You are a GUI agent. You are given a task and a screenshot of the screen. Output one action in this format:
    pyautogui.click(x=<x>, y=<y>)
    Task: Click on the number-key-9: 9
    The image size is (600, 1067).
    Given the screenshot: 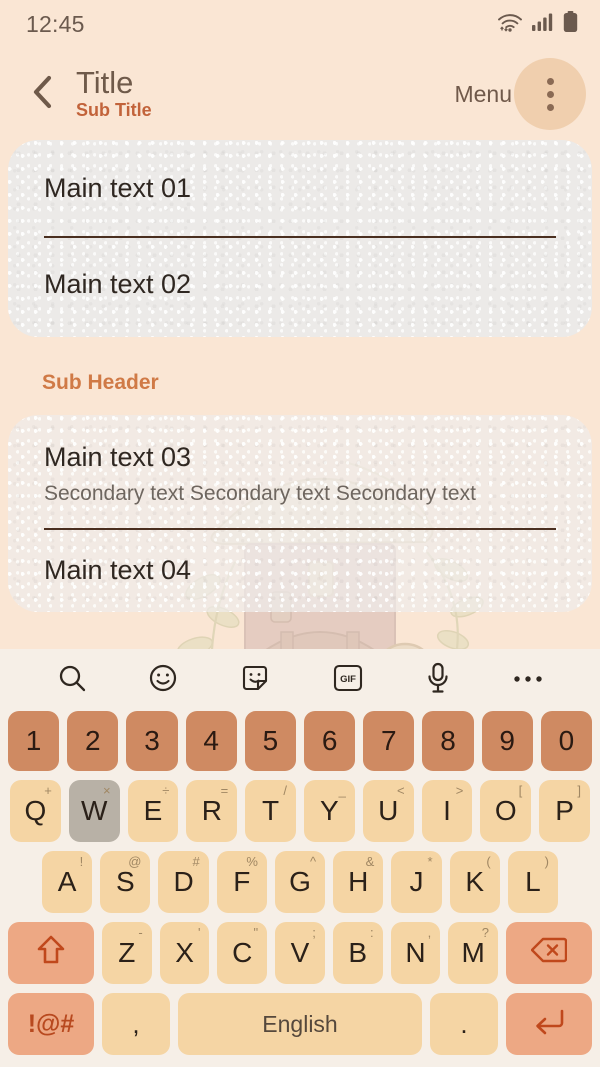 What is the action you would take?
    pyautogui.click(x=507, y=741)
    